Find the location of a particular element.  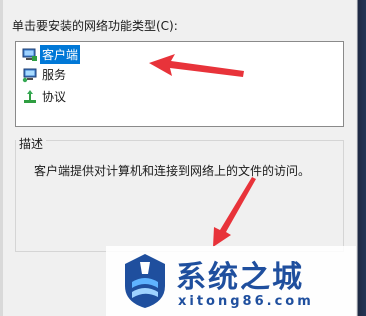

arrow-to-description is located at coordinates (234, 212).